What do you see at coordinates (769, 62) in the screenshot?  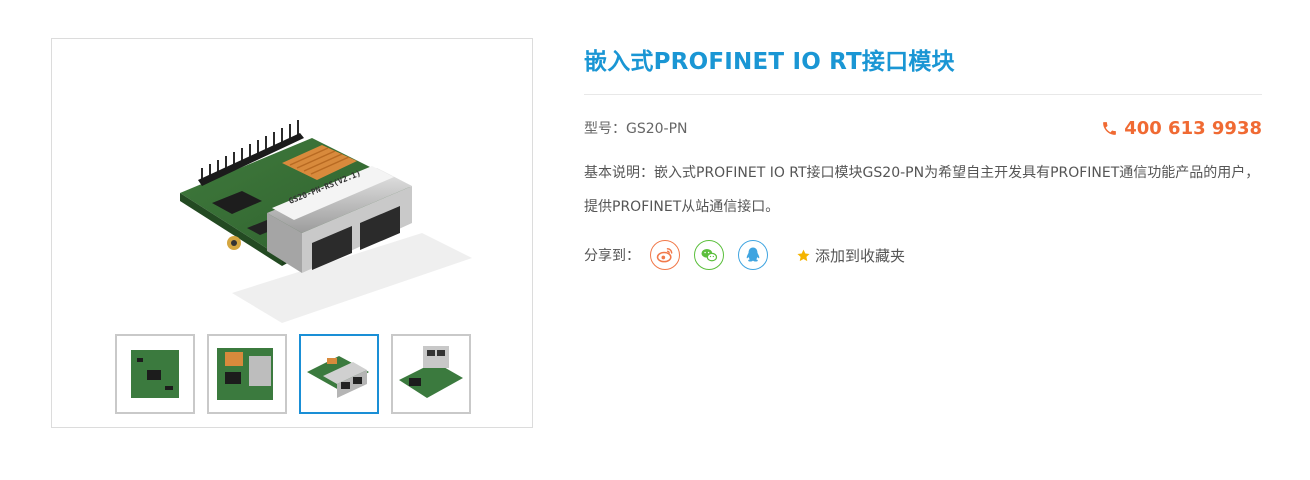 I see `product-title: 嵌入式PROFINET IO RT接口模块` at bounding box center [769, 62].